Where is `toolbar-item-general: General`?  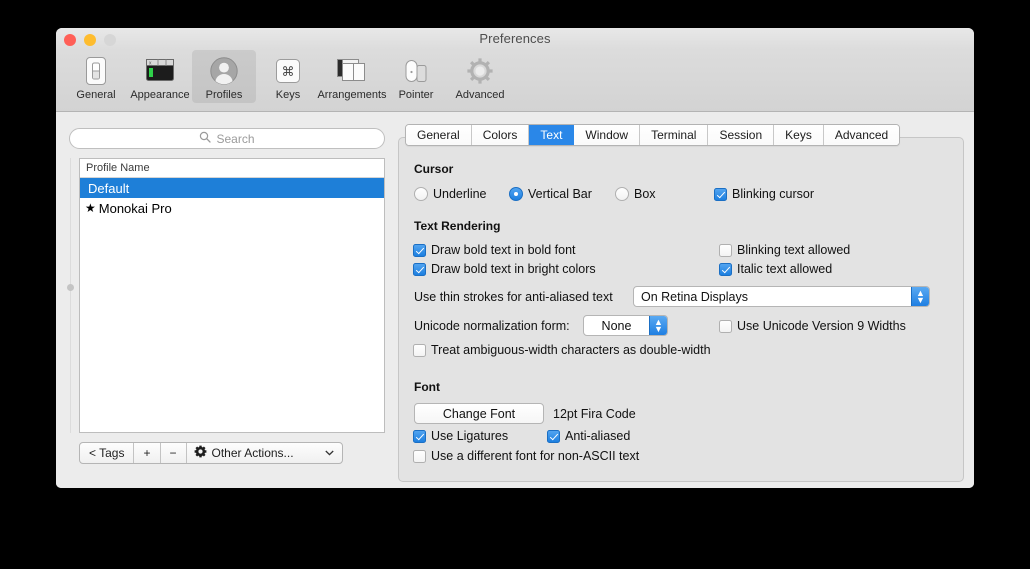
toolbar-item-general: General is located at coordinates (96, 76).